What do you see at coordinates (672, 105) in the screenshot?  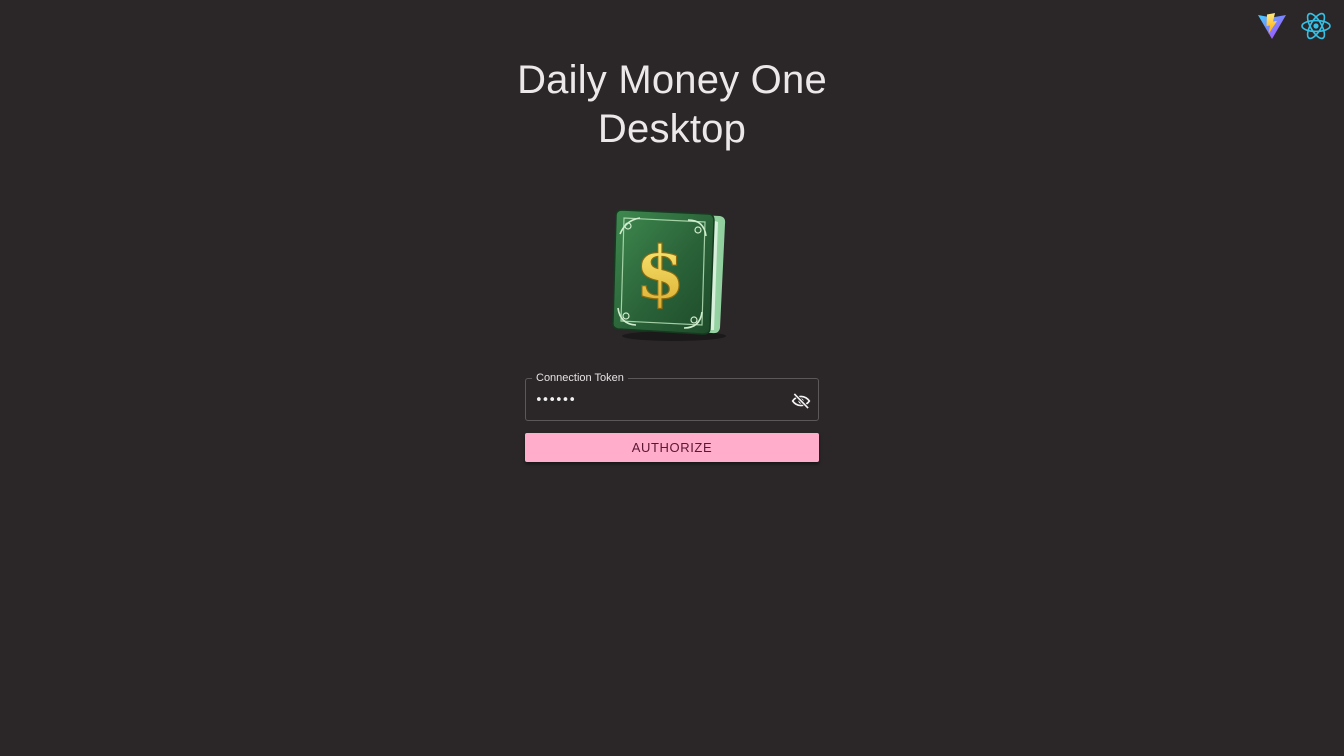 I see `page-title: Daily Money One Desktop` at bounding box center [672, 105].